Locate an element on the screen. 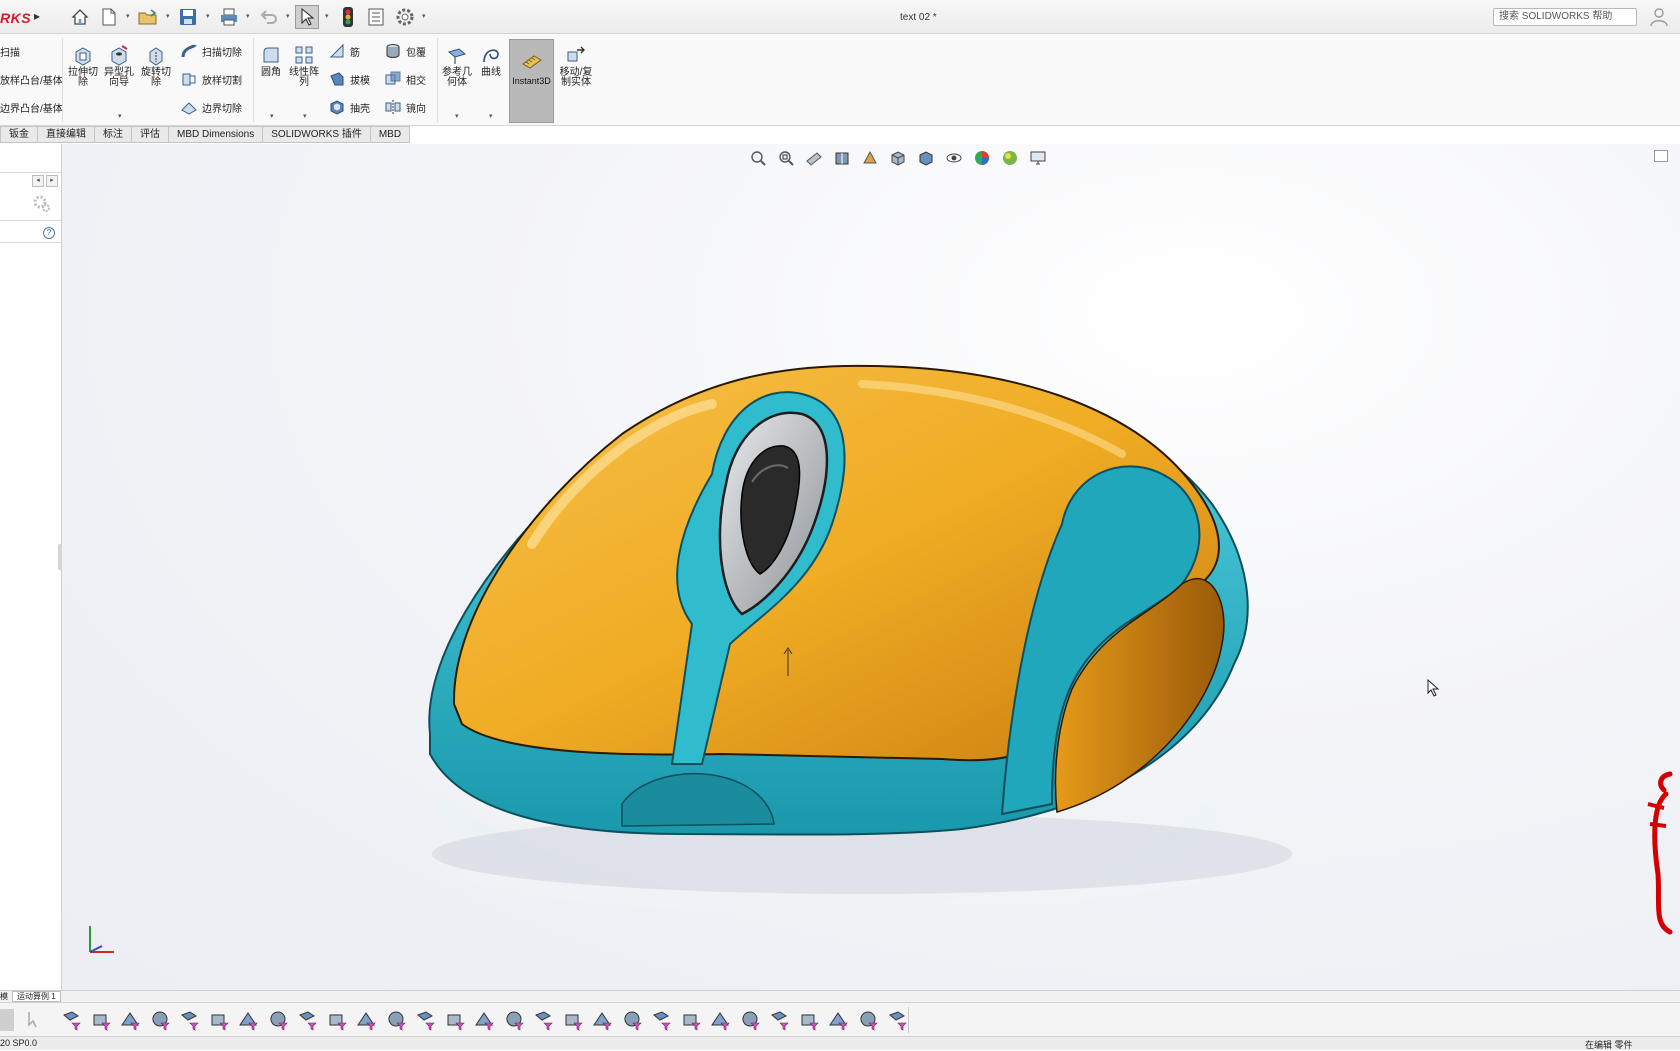 Image resolution: width=1680 pixels, height=1051 pixels. draft-button: 拔模 is located at coordinates (349, 79).